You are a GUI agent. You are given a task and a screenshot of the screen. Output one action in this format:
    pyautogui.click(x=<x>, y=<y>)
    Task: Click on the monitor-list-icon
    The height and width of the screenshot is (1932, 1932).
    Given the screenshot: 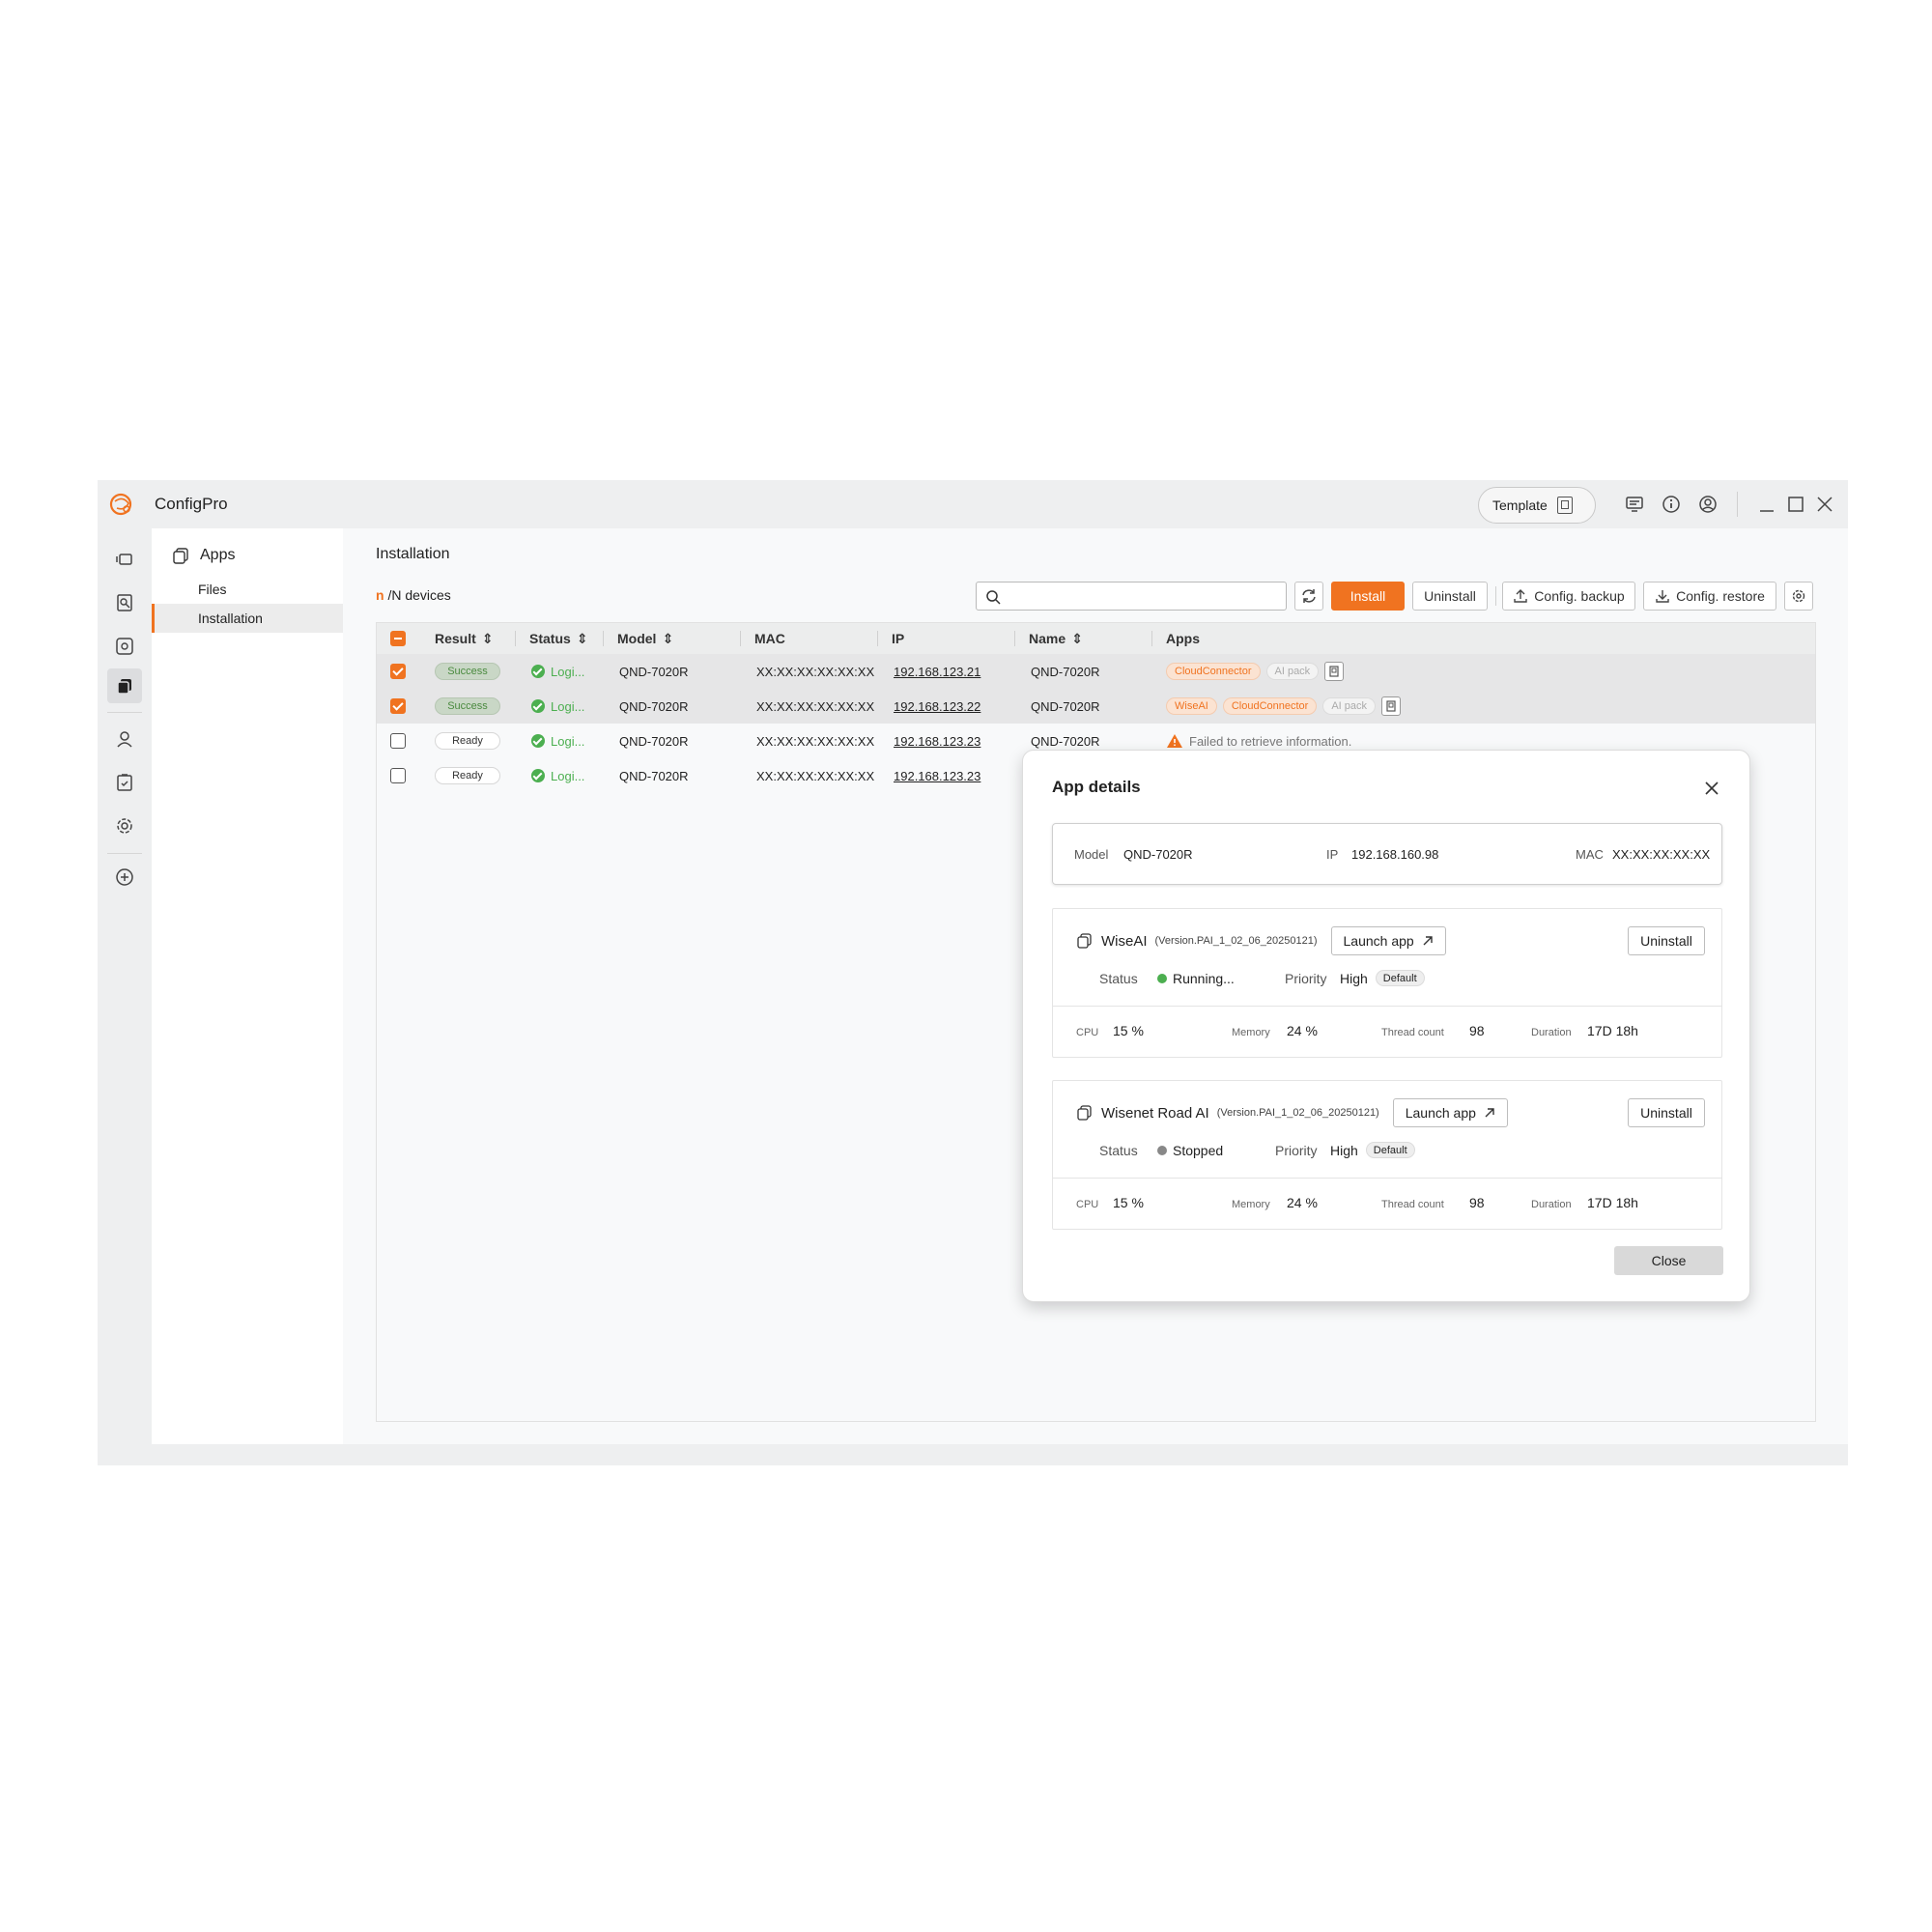 What is the action you would take?
    pyautogui.click(x=1634, y=505)
    